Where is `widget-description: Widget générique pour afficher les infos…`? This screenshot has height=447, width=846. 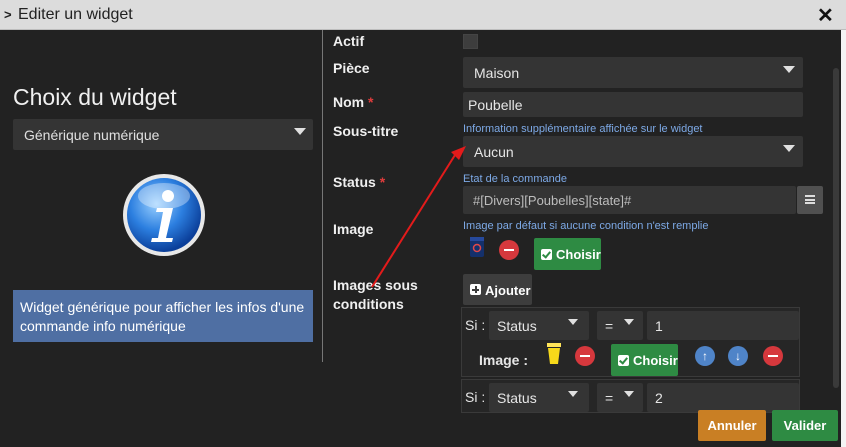
widget-description: Widget générique pour afficher les infos… is located at coordinates (163, 316).